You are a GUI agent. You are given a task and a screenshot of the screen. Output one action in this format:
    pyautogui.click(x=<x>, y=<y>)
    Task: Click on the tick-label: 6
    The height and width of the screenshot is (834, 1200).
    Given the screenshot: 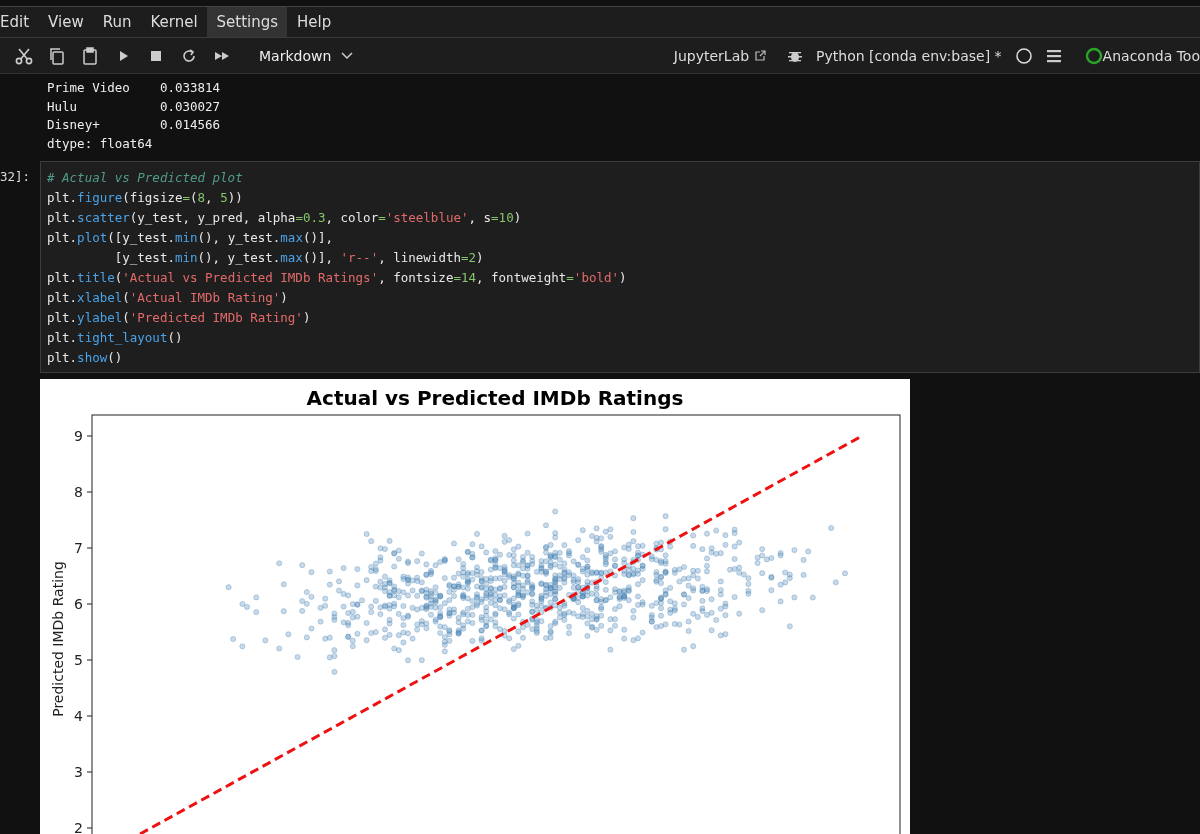 What is the action you would take?
    pyautogui.click(x=78, y=604)
    